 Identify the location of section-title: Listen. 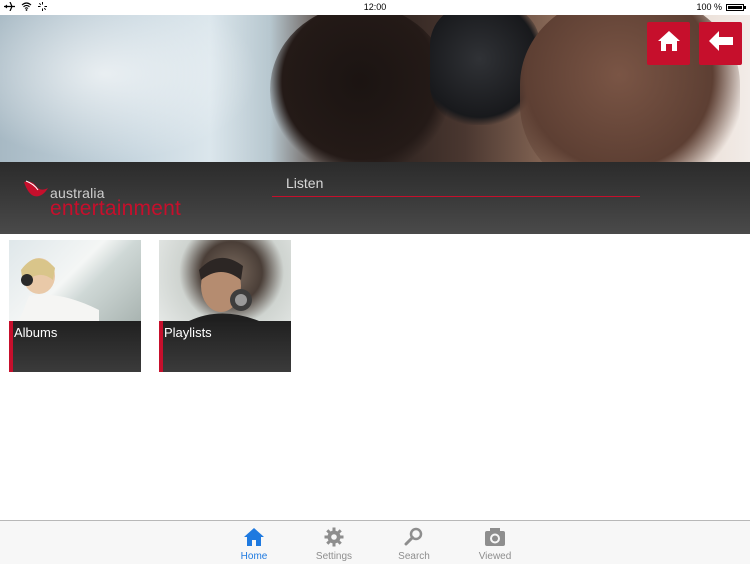
(305, 183).